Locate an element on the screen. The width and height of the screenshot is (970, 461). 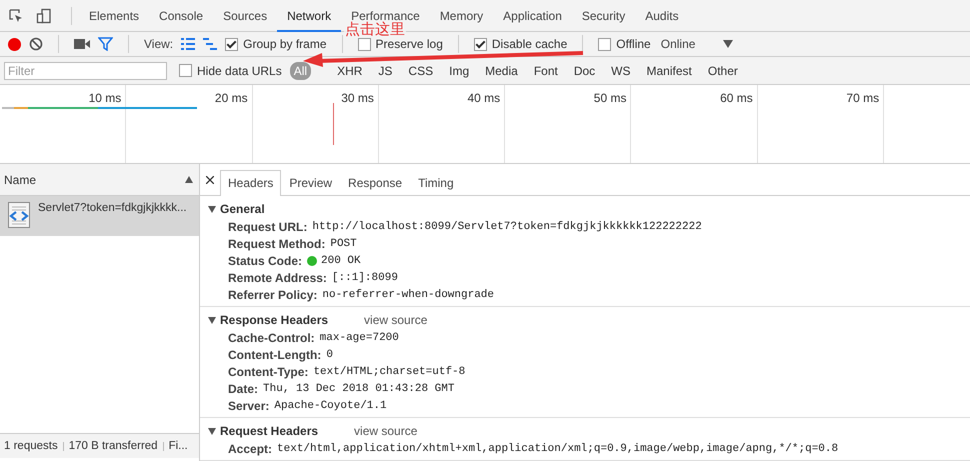
option-checkbox: Disable cache is located at coordinates (521, 44).